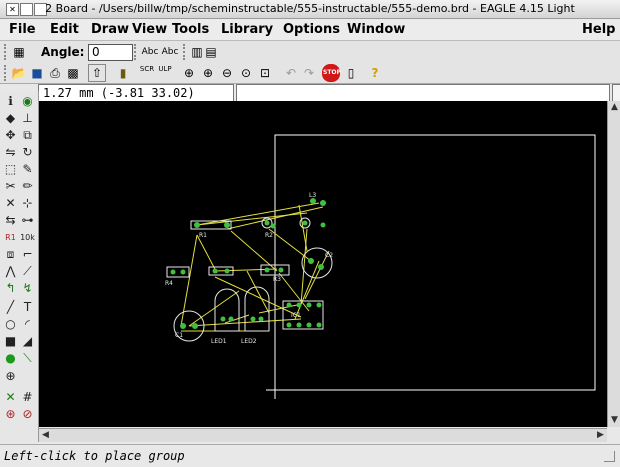  Describe the element at coordinates (110, 52) in the screenshot. I see `angle-input: 0` at that location.